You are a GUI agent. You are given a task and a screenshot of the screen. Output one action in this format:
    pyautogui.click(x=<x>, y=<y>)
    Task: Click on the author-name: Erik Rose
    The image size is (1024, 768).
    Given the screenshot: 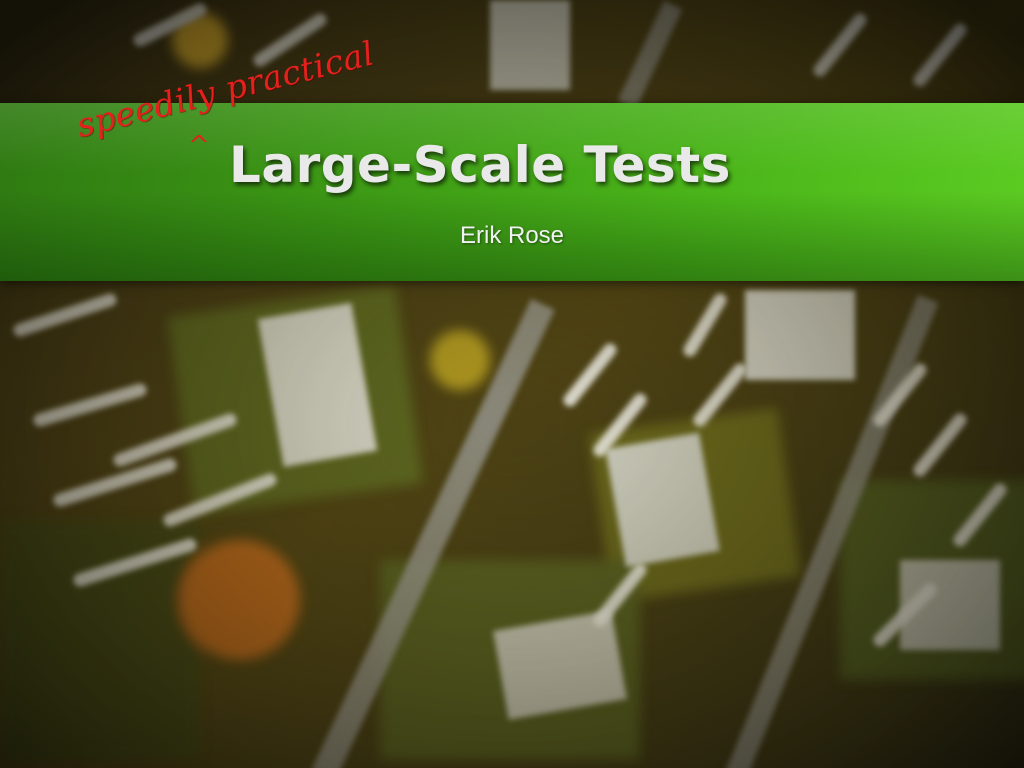 What is the action you would take?
    pyautogui.click(x=512, y=235)
    